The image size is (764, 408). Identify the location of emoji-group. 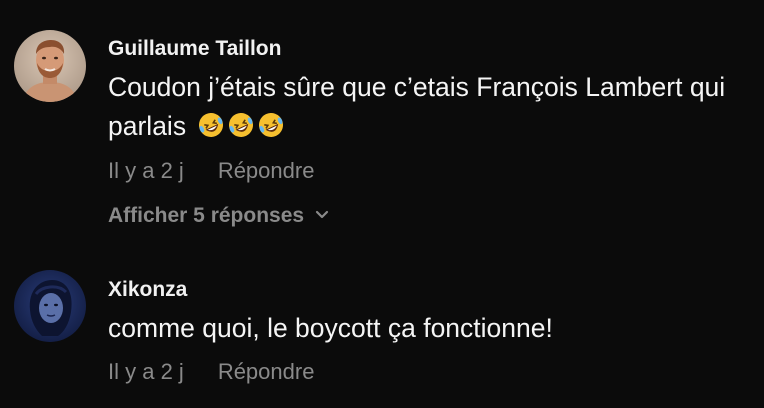
(241, 125).